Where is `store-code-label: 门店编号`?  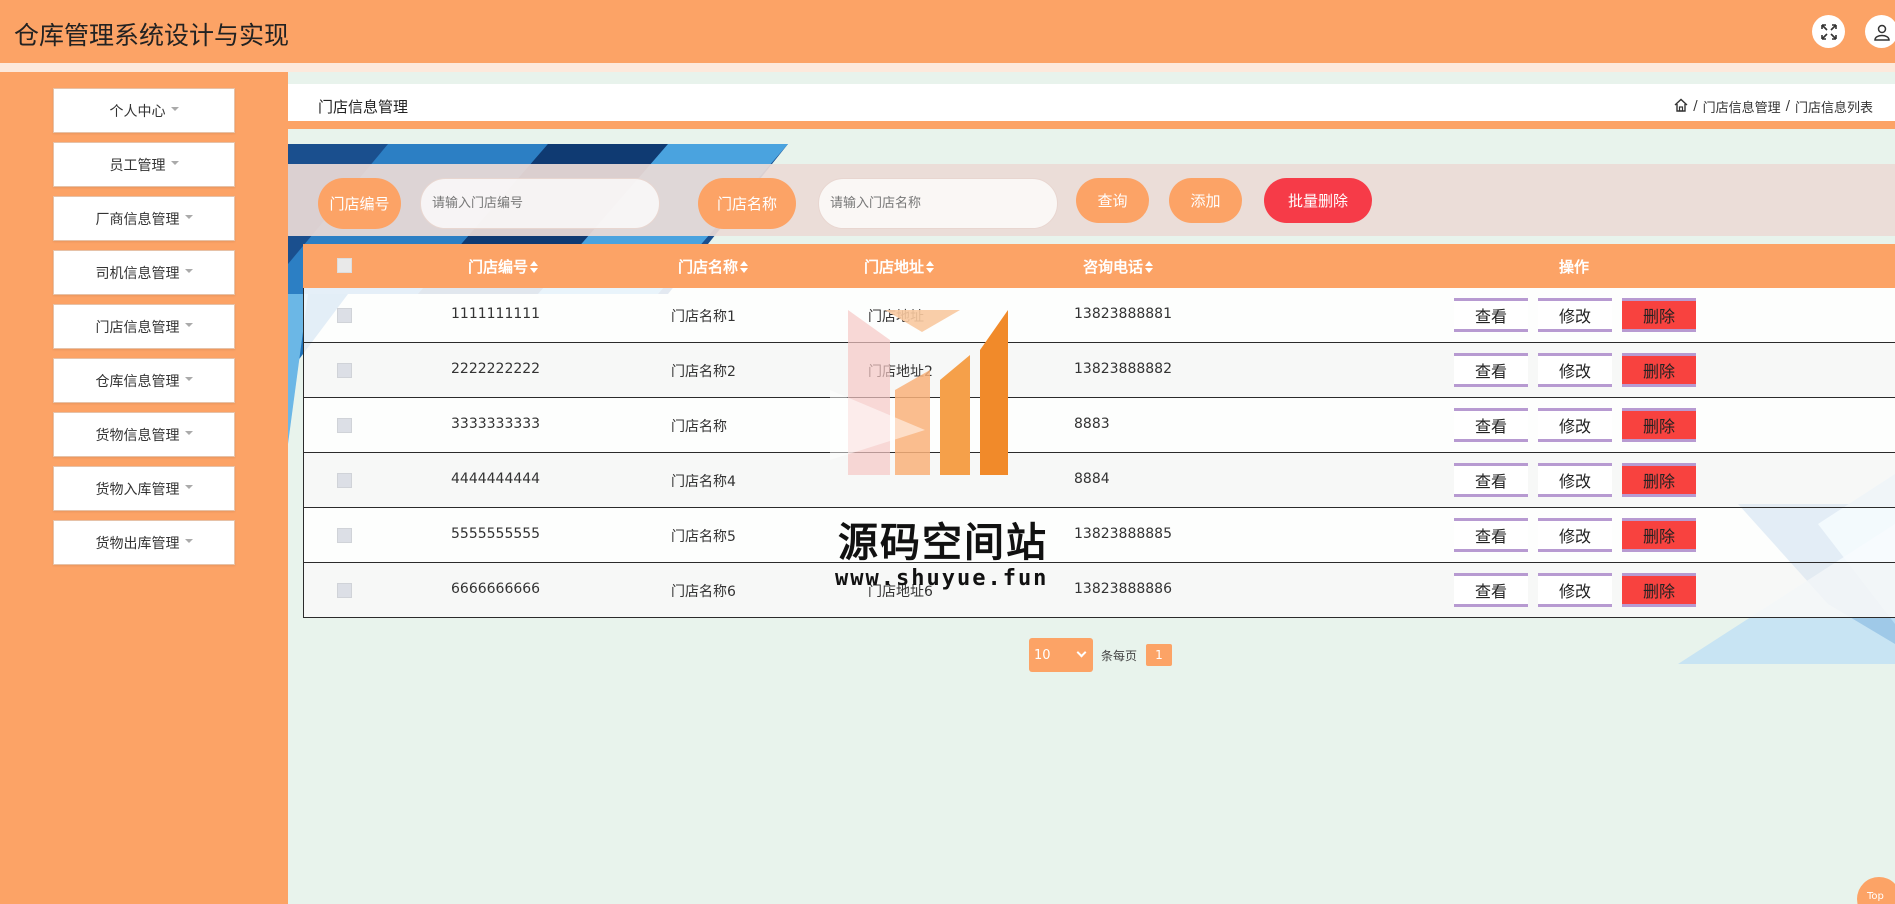
store-code-label: 门店编号 is located at coordinates (359, 203).